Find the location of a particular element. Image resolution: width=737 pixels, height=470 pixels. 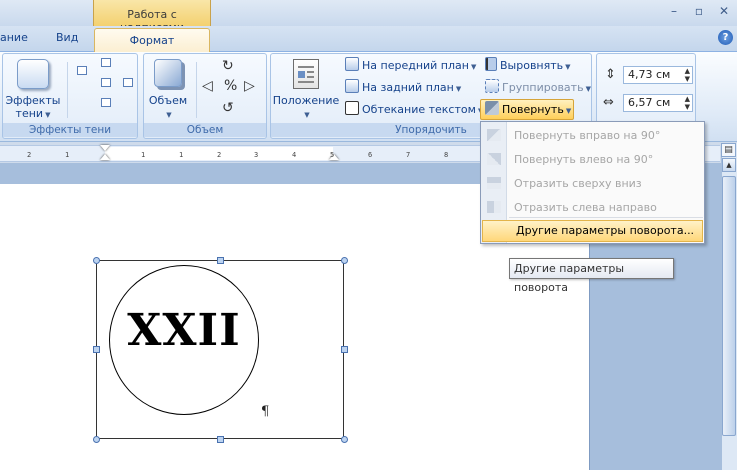

ruler-tick: 6 is located at coordinates (370, 155).